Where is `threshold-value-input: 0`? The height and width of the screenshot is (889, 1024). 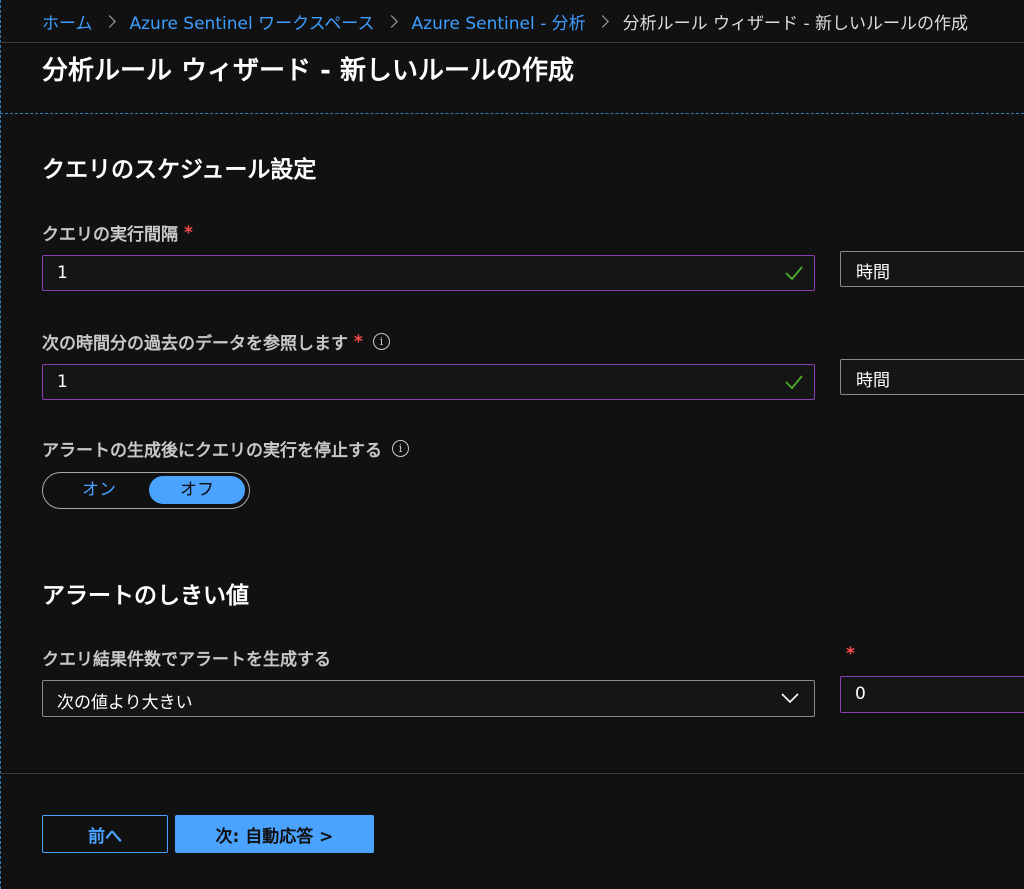 threshold-value-input: 0 is located at coordinates (932, 694).